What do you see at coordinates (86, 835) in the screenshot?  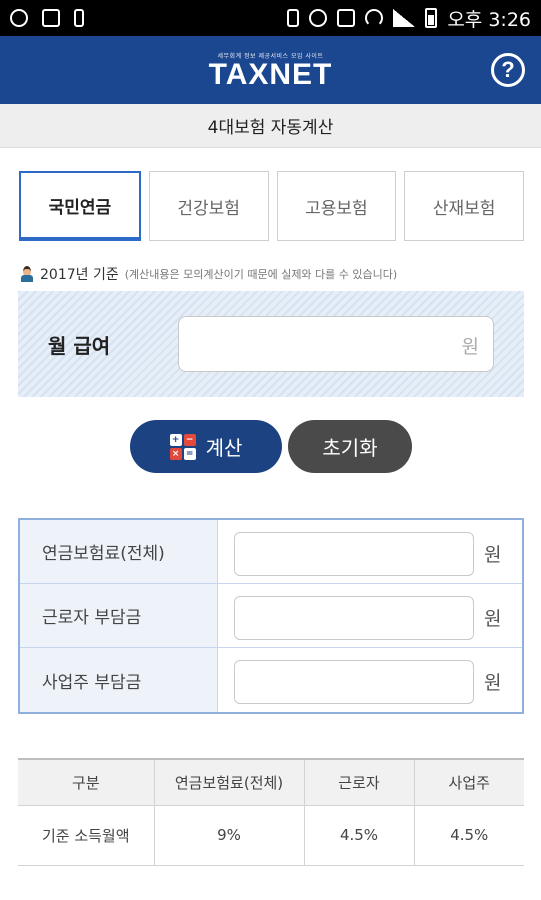 I see `table-cell: 기준 소득월액` at bounding box center [86, 835].